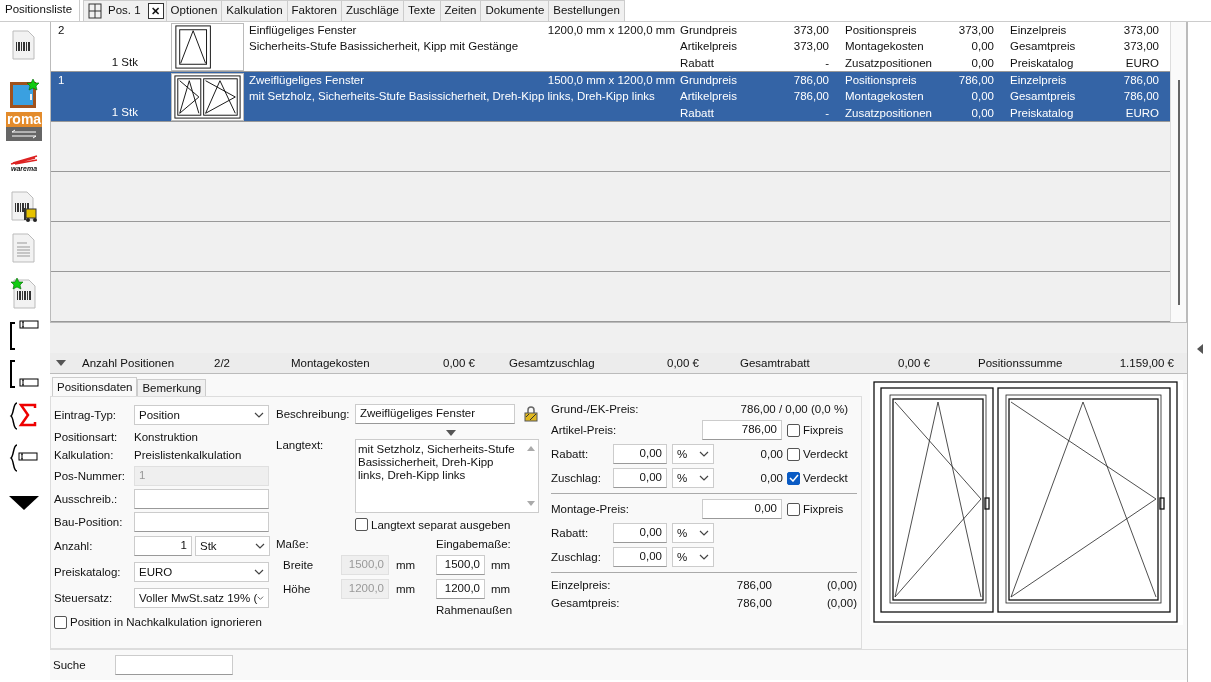 The height and width of the screenshot is (682, 1211). I want to click on summary-value: 1.159,00 €, so click(1146, 363).